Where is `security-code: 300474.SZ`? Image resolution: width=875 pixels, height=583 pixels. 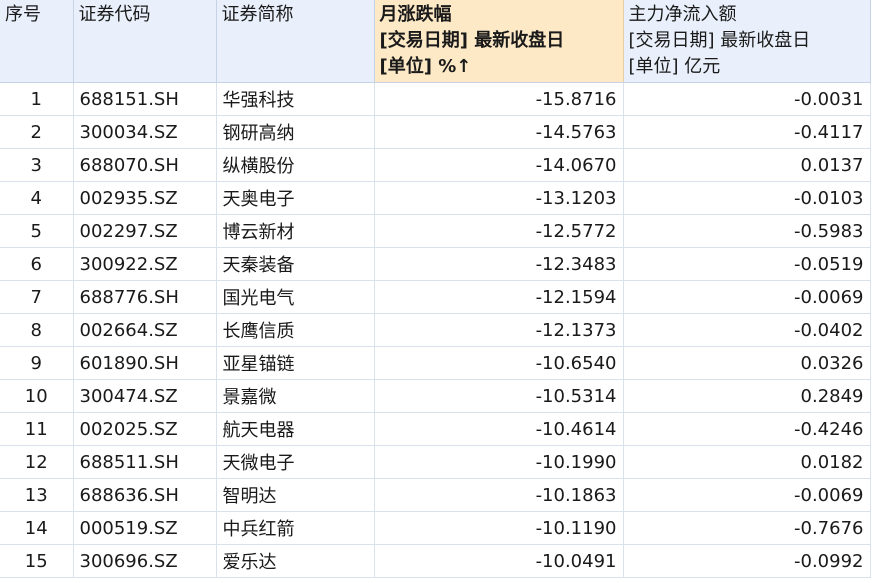 security-code: 300474.SZ is located at coordinates (145, 396).